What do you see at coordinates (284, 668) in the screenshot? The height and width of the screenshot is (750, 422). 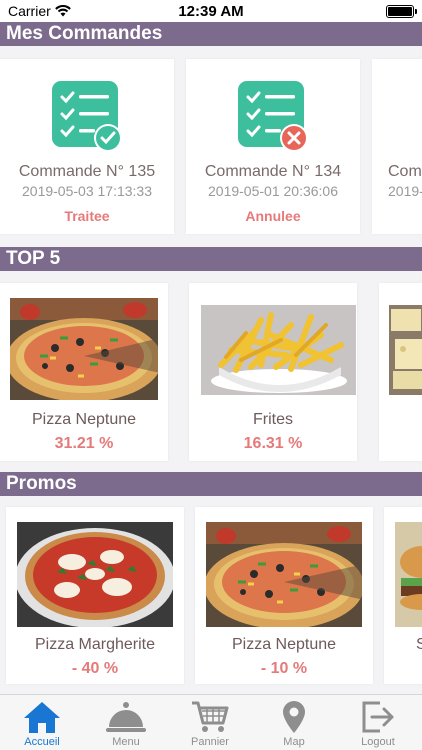 I see `promo-discount: - 10 %` at bounding box center [284, 668].